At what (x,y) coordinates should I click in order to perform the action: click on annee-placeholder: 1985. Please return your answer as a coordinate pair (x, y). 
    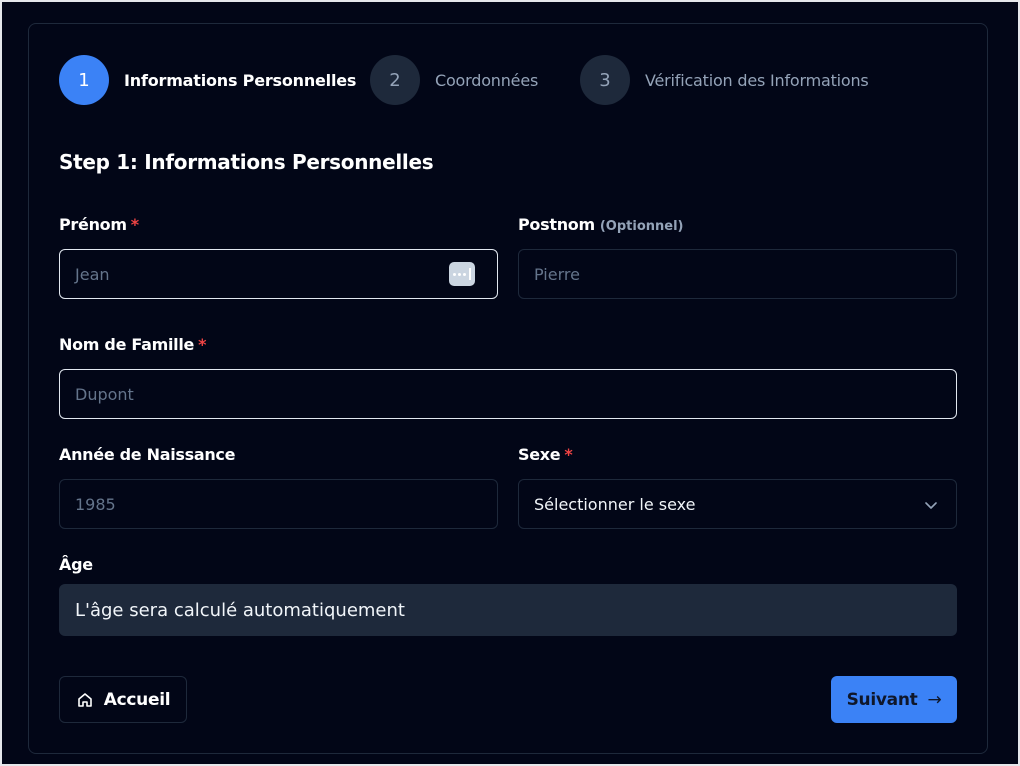
    Looking at the image, I should click on (95, 504).